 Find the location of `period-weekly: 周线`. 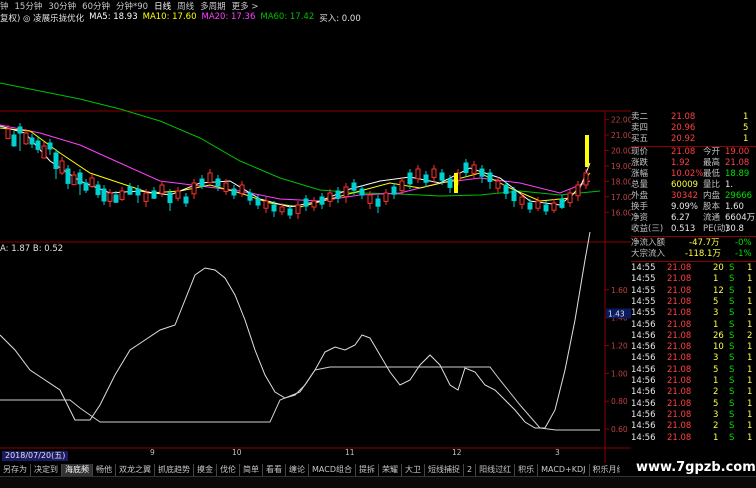

period-weekly: 周线 is located at coordinates (185, 6).